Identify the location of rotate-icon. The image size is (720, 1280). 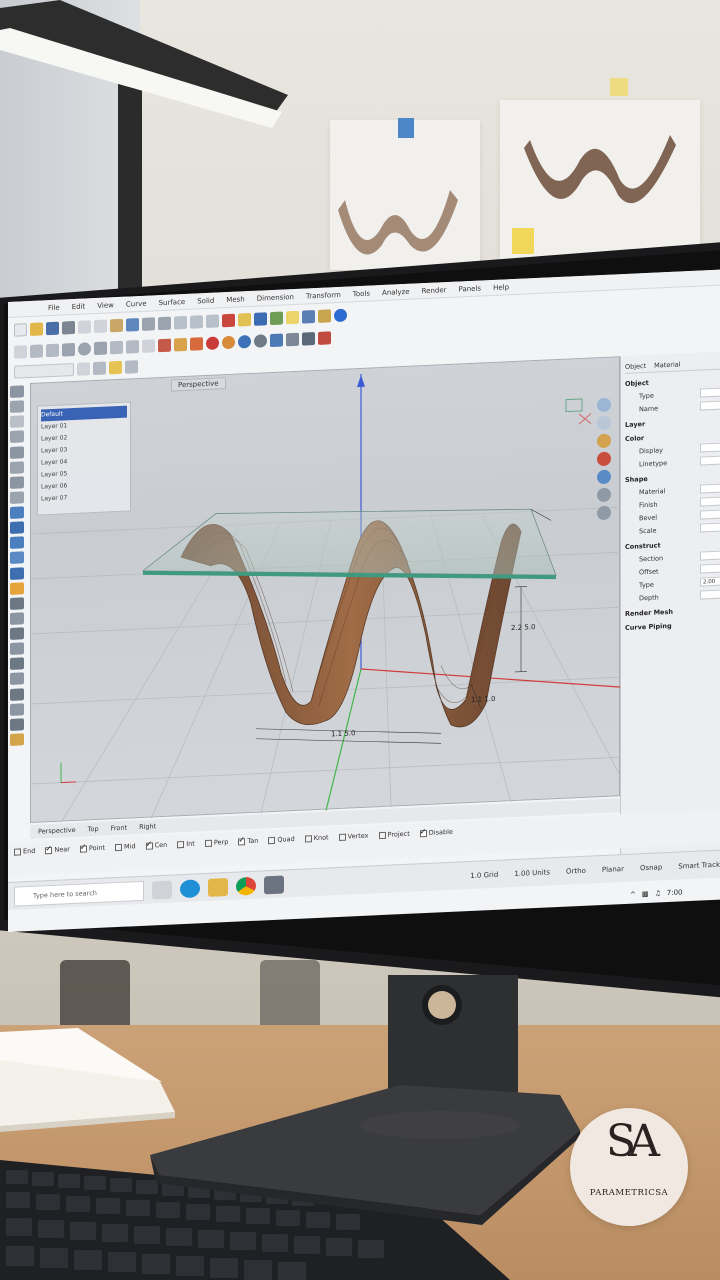
(164, 323).